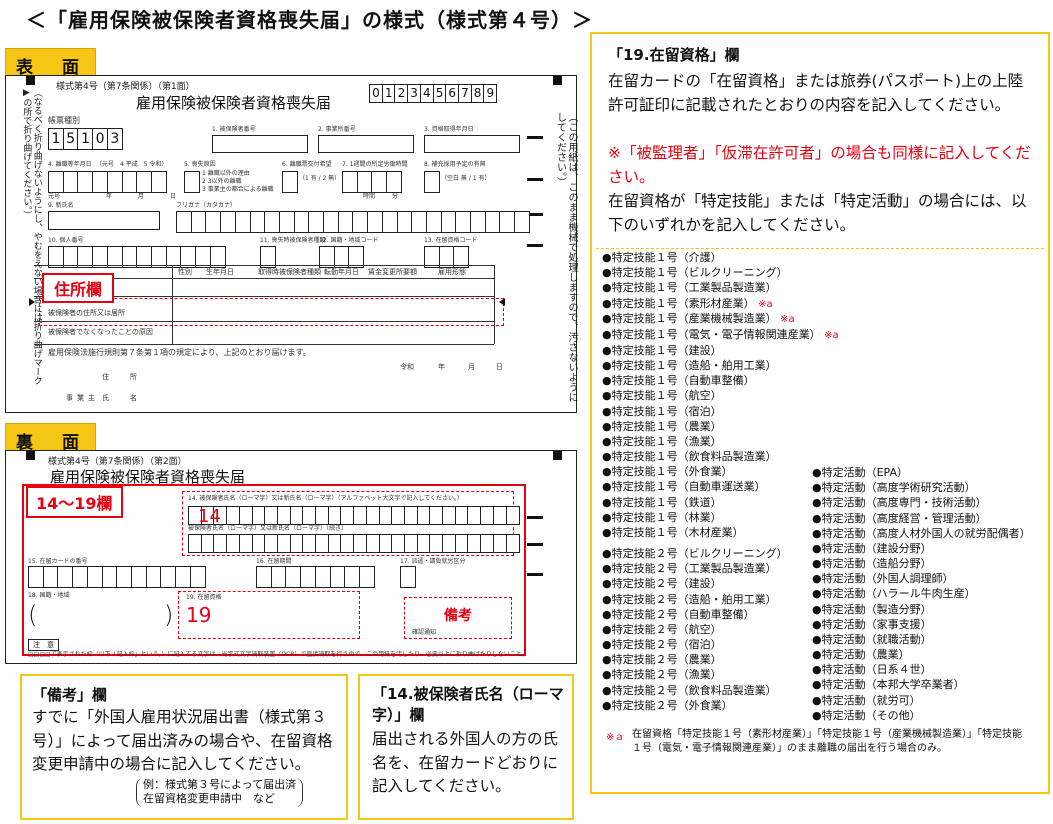 The image size is (1053, 824). Describe the element at coordinates (662, 517) in the screenshot. I see `list-item: ●特定技能１号（林業）` at that location.